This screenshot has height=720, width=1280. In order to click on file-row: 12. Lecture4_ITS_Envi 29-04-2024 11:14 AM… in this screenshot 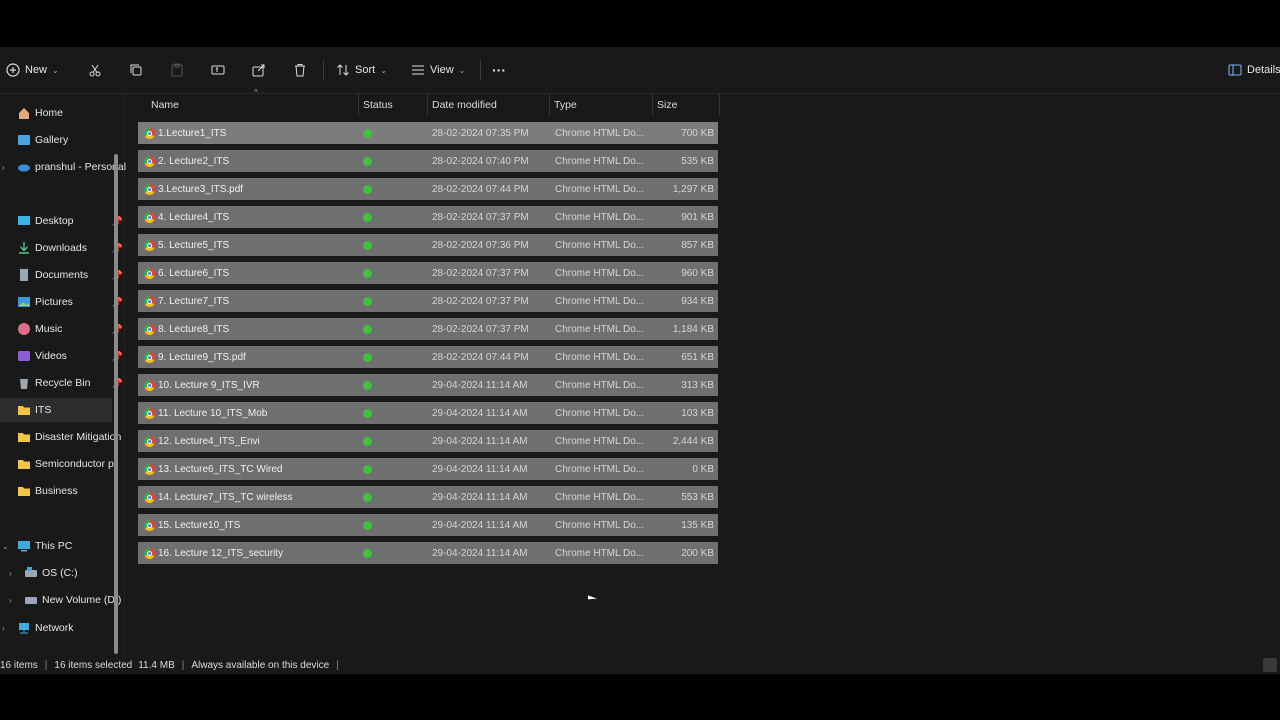, I will do `click(428, 441)`.